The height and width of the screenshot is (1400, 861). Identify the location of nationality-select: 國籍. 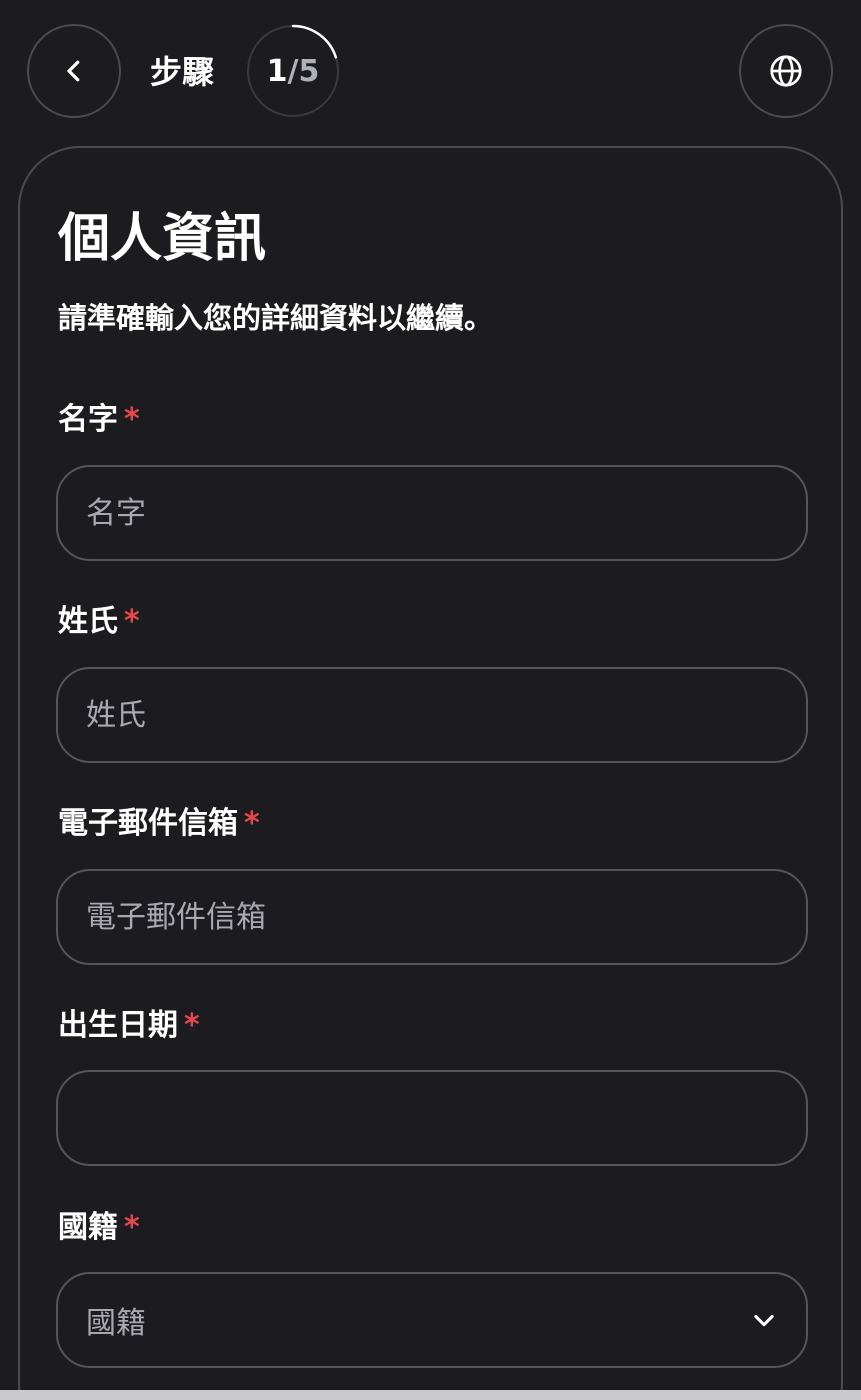
(432, 1320).